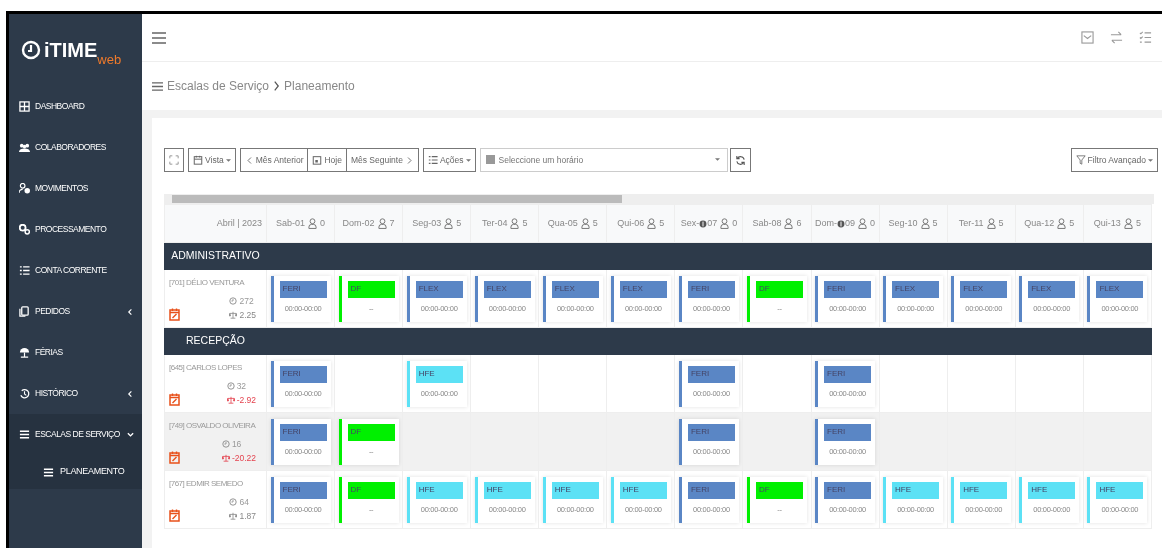 The width and height of the screenshot is (1162, 548). What do you see at coordinates (327, 160) in the screenshot?
I see `toolbar-button: Hoje` at bounding box center [327, 160].